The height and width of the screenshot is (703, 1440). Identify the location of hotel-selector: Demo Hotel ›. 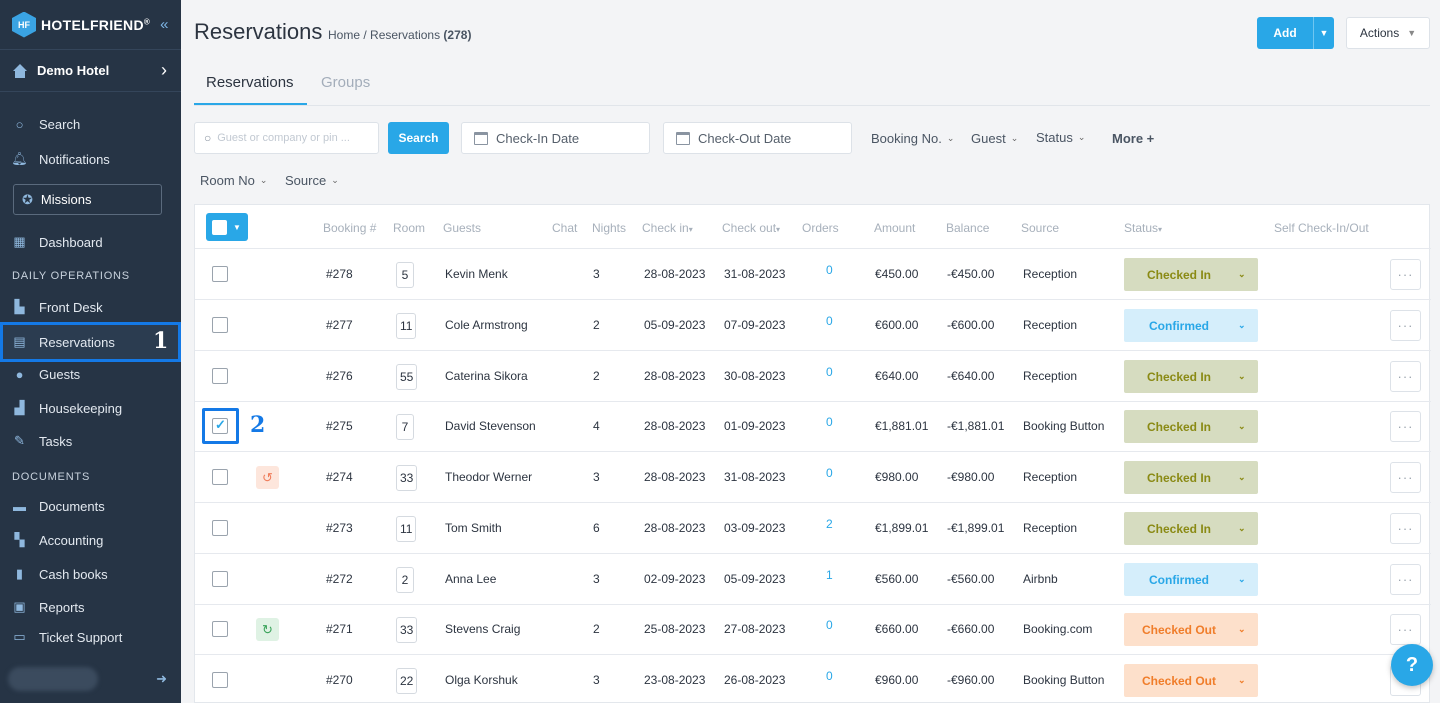
(90, 71).